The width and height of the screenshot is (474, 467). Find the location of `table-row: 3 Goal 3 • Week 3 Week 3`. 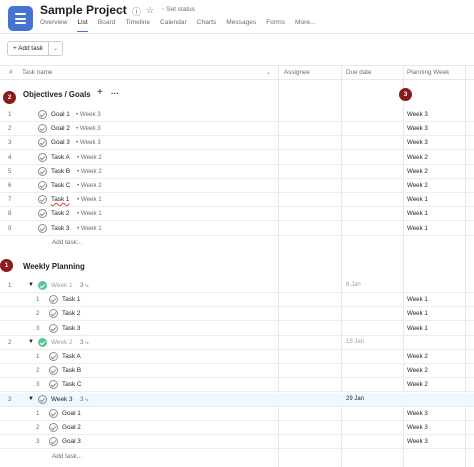

table-row: 3 Goal 3 • Week 3 Week 3 is located at coordinates (237, 143).